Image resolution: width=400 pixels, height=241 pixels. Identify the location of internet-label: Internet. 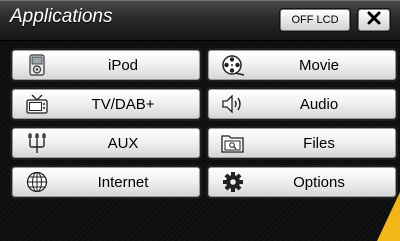
(123, 182).